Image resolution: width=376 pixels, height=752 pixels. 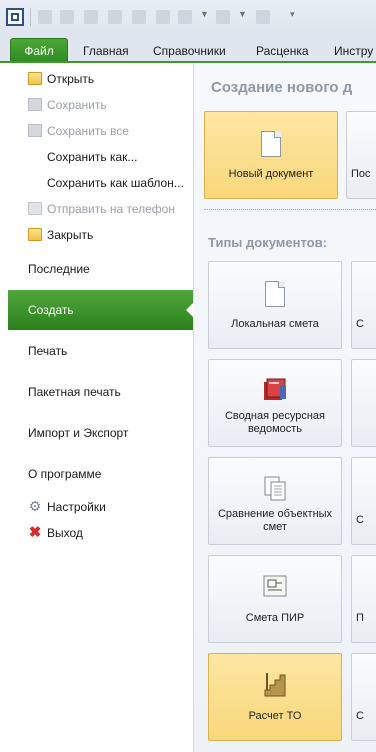 What do you see at coordinates (275, 716) in the screenshot?
I see `to-calculation-label: Расчет ТО` at bounding box center [275, 716].